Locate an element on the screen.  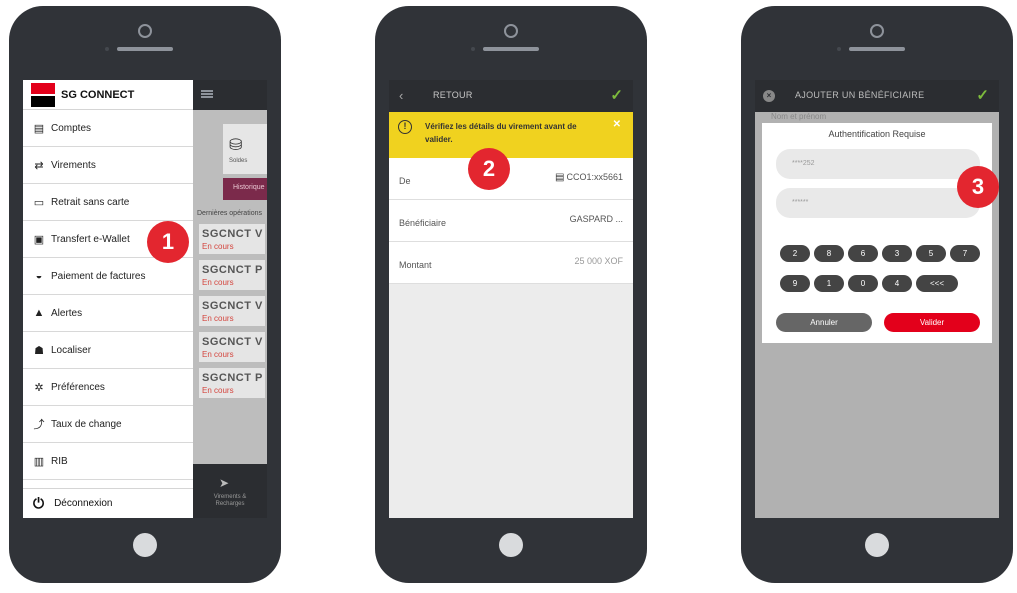
menu-item-label: Comptes is located at coordinates (71, 128).